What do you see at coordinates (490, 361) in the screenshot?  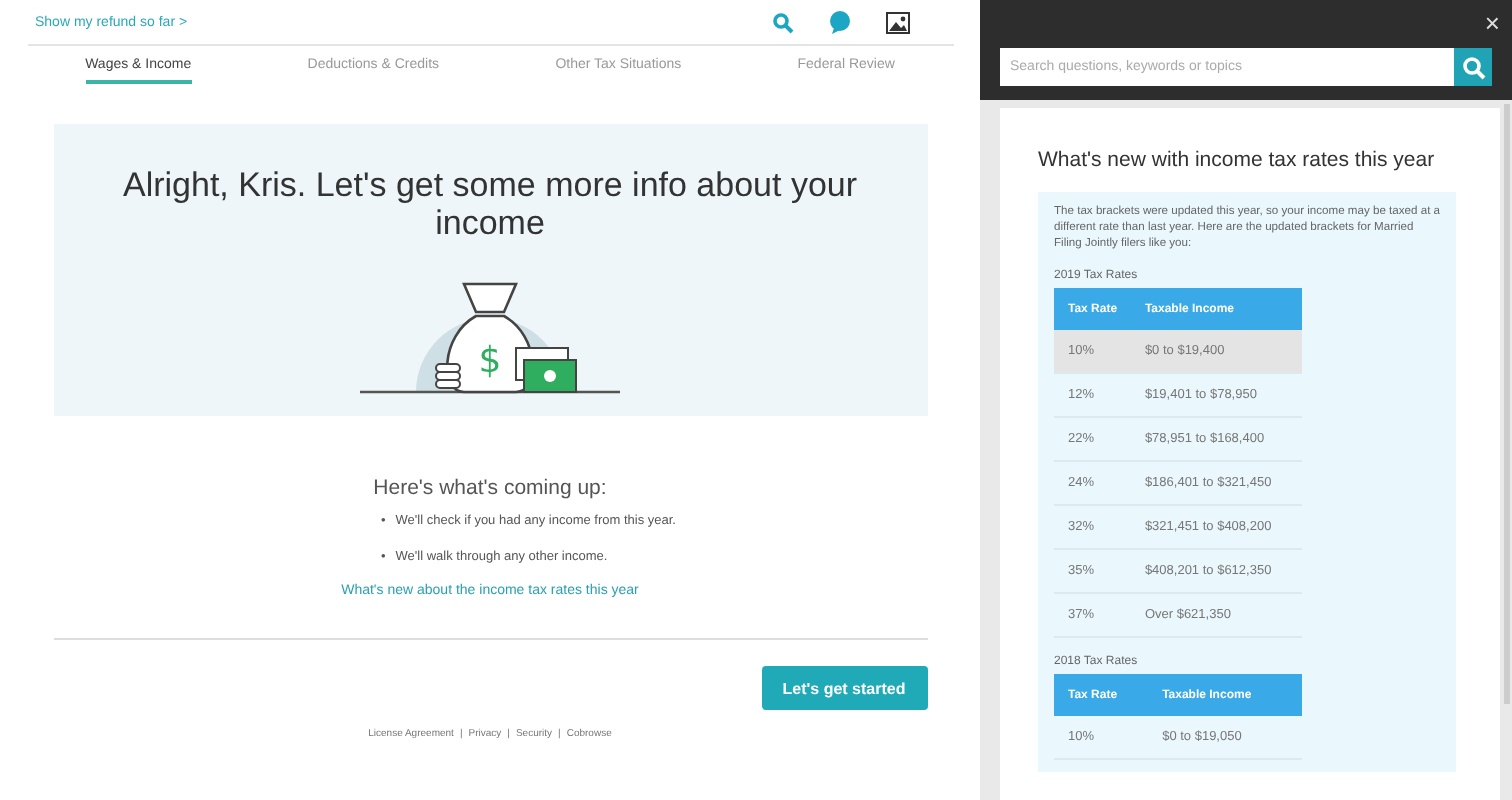 I see `dollar-sign: $` at bounding box center [490, 361].